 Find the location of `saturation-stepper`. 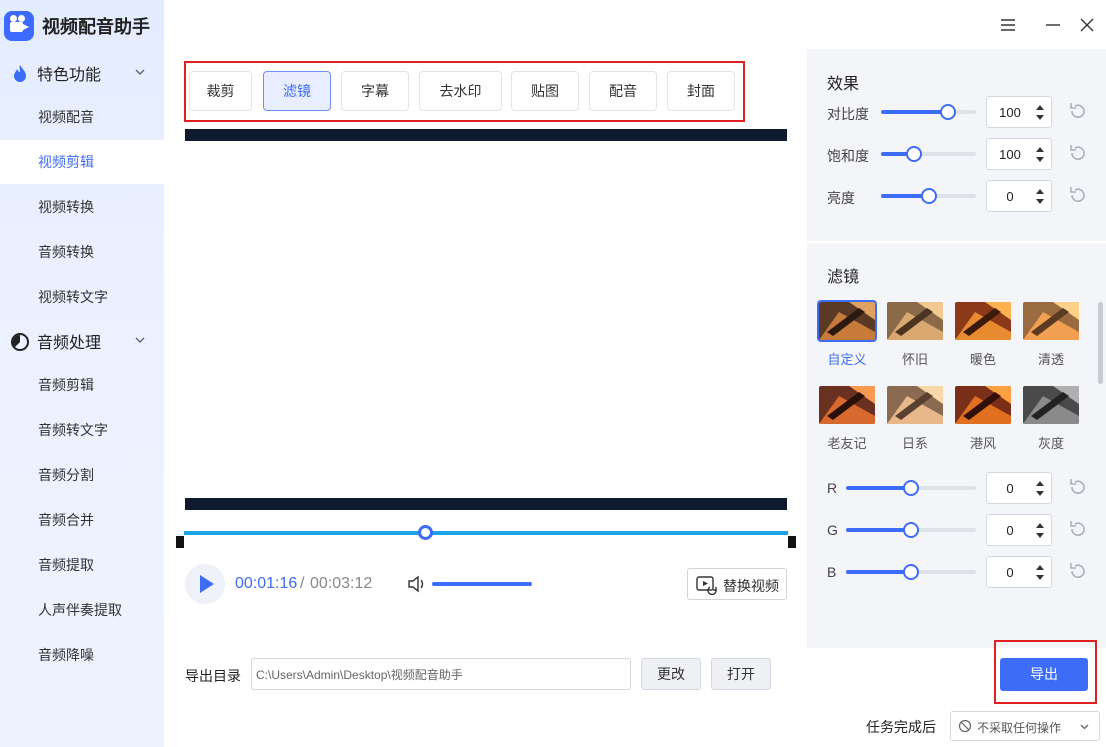

saturation-stepper is located at coordinates (1019, 154).